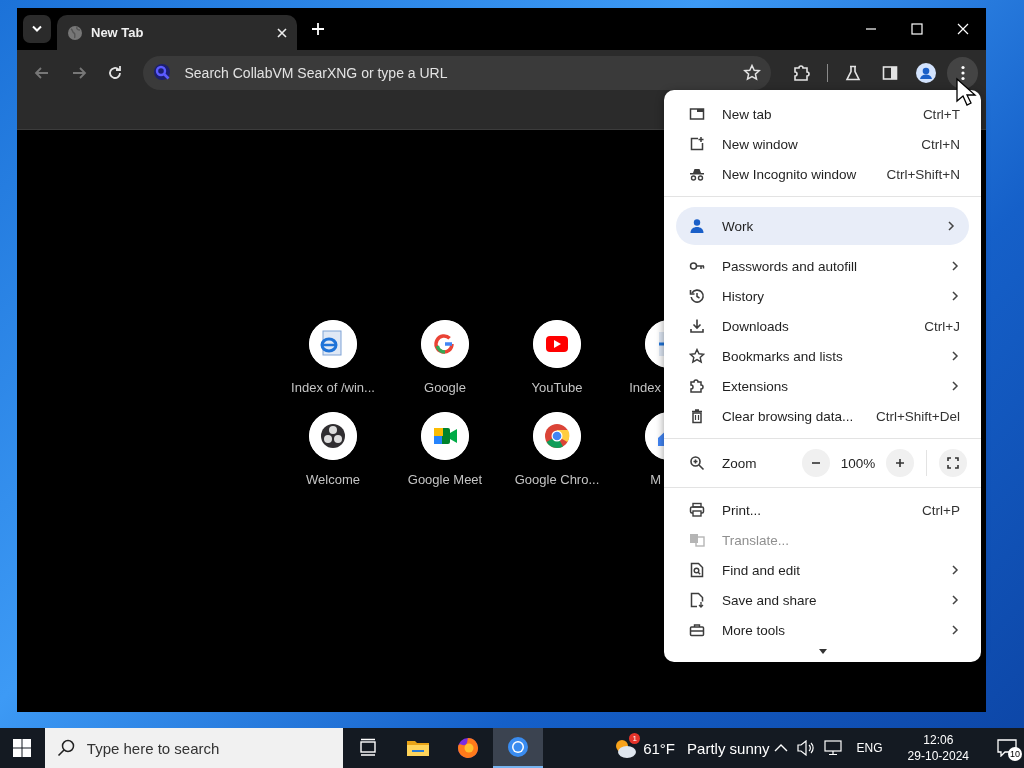 The image size is (1024, 768). What do you see at coordinates (822, 651) in the screenshot?
I see `scroll-down-icon` at bounding box center [822, 651].